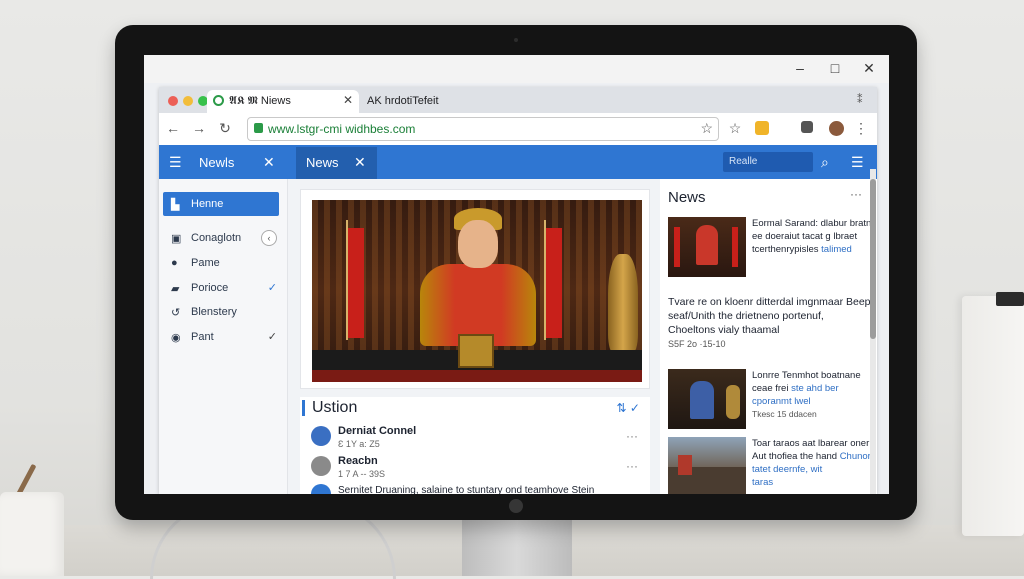  Describe the element at coordinates (860, 99) in the screenshot. I see `tab-search-icon: ⁑` at that location.